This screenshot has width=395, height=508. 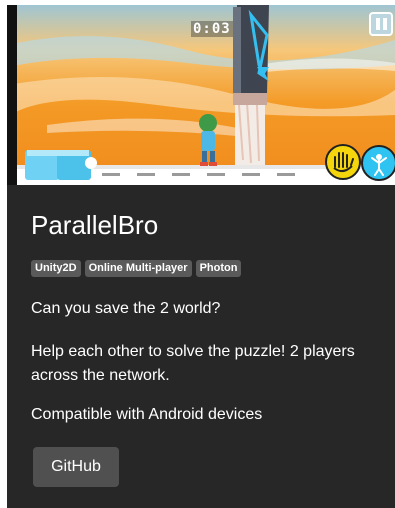 I want to click on hand-icon, so click(x=343, y=162).